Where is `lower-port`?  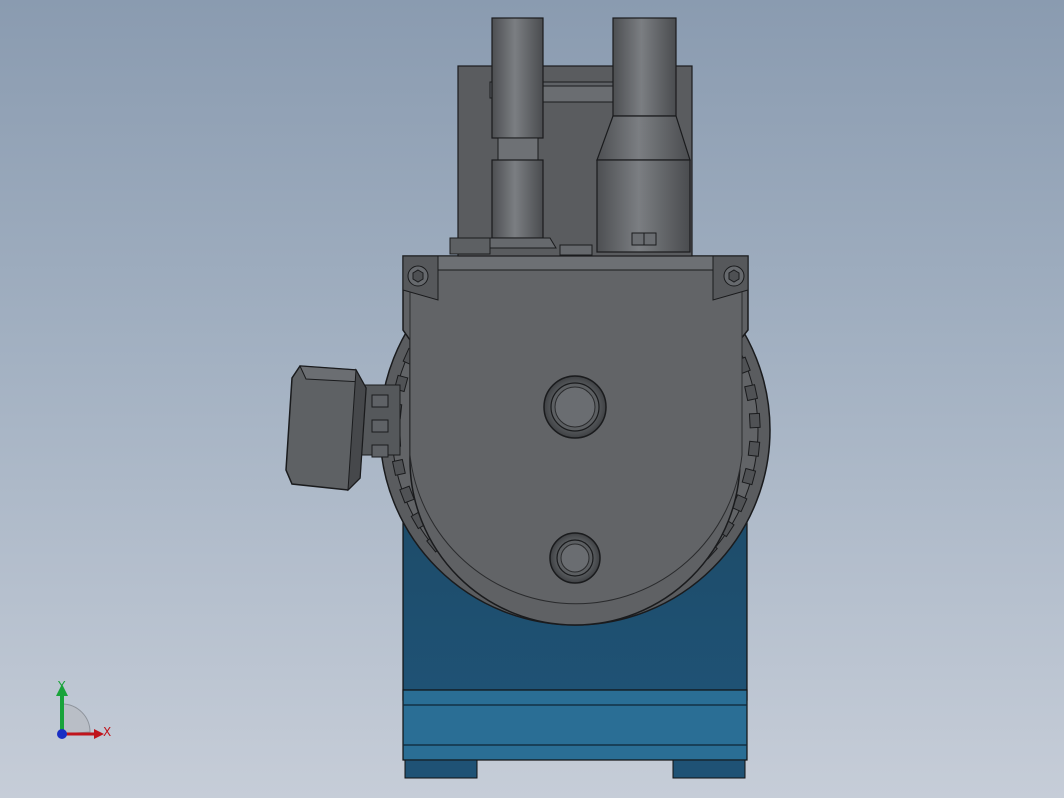
lower-port is located at coordinates (575, 558).